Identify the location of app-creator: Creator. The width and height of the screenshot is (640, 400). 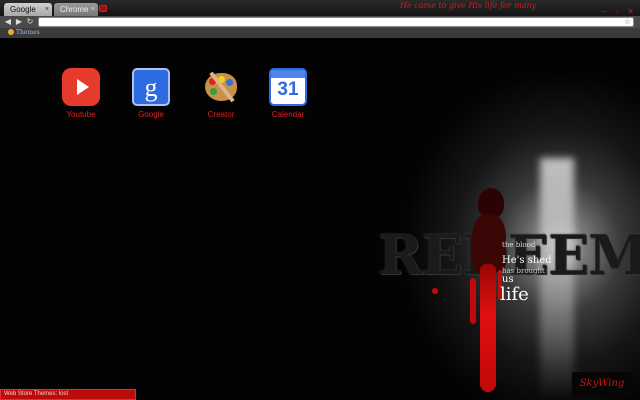
(221, 93).